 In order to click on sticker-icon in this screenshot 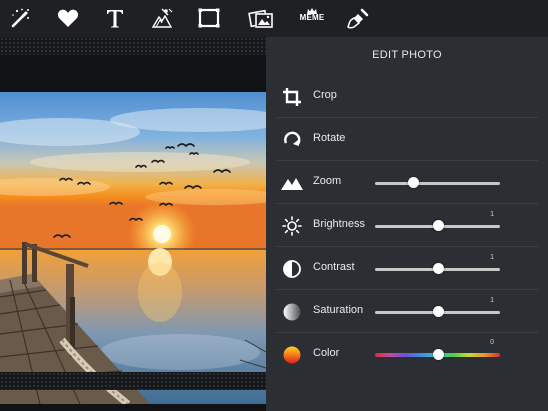, I will do `click(261, 18)`.